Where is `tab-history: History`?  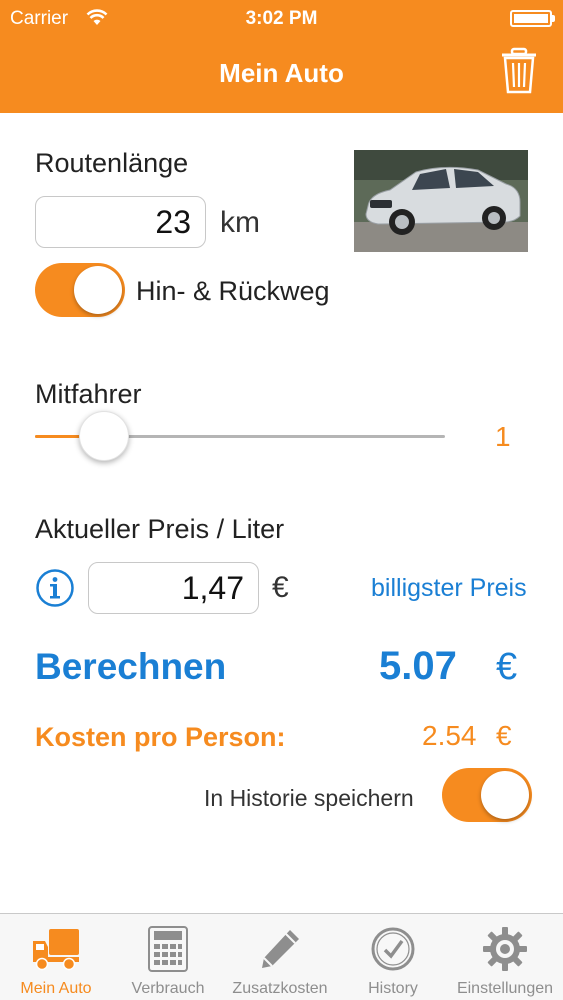
tab-history: History is located at coordinates (393, 957).